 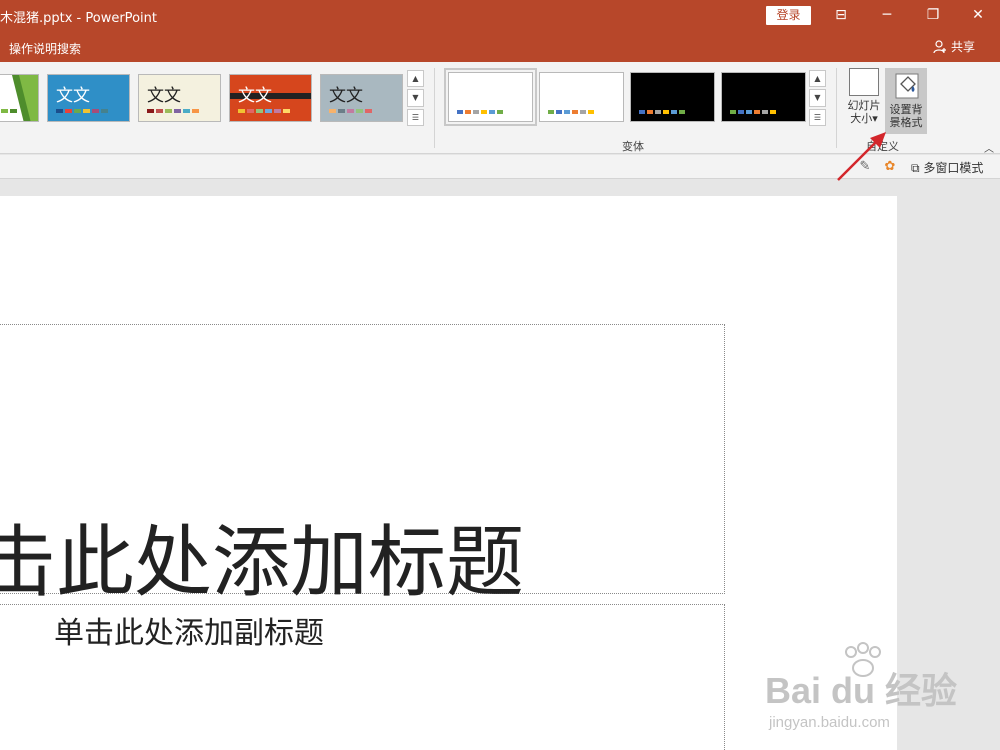 I want to click on variant-4-color-bar, so click(x=753, y=112).